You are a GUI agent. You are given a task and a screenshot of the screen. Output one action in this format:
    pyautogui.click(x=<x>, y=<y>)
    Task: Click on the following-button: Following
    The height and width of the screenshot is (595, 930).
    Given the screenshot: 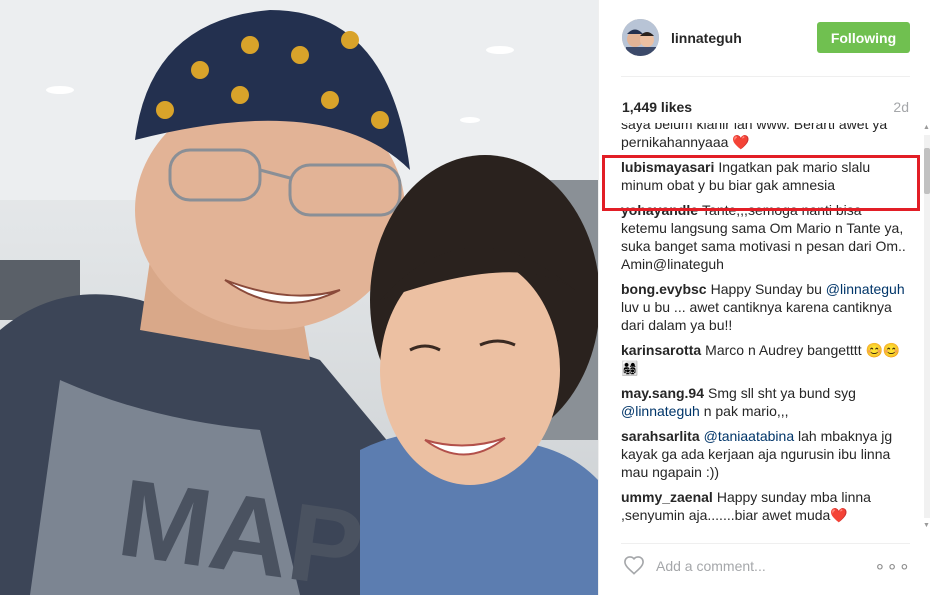 What is the action you would take?
    pyautogui.click(x=863, y=37)
    